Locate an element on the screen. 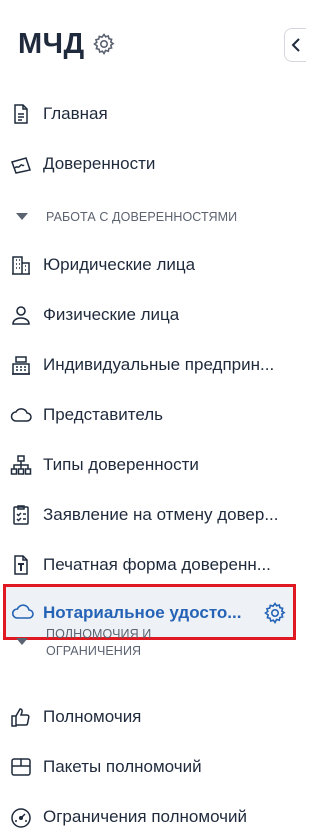  nav-item-label: Физические лица is located at coordinates (111, 314).